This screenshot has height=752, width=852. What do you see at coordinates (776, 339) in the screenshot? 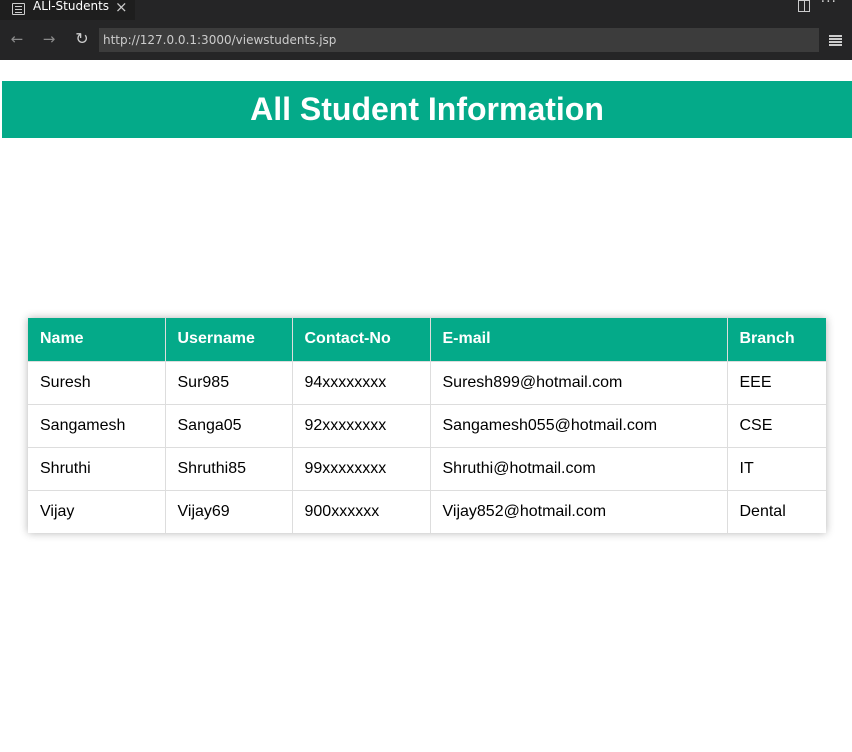
I see `column-header-branch: Branch` at bounding box center [776, 339].